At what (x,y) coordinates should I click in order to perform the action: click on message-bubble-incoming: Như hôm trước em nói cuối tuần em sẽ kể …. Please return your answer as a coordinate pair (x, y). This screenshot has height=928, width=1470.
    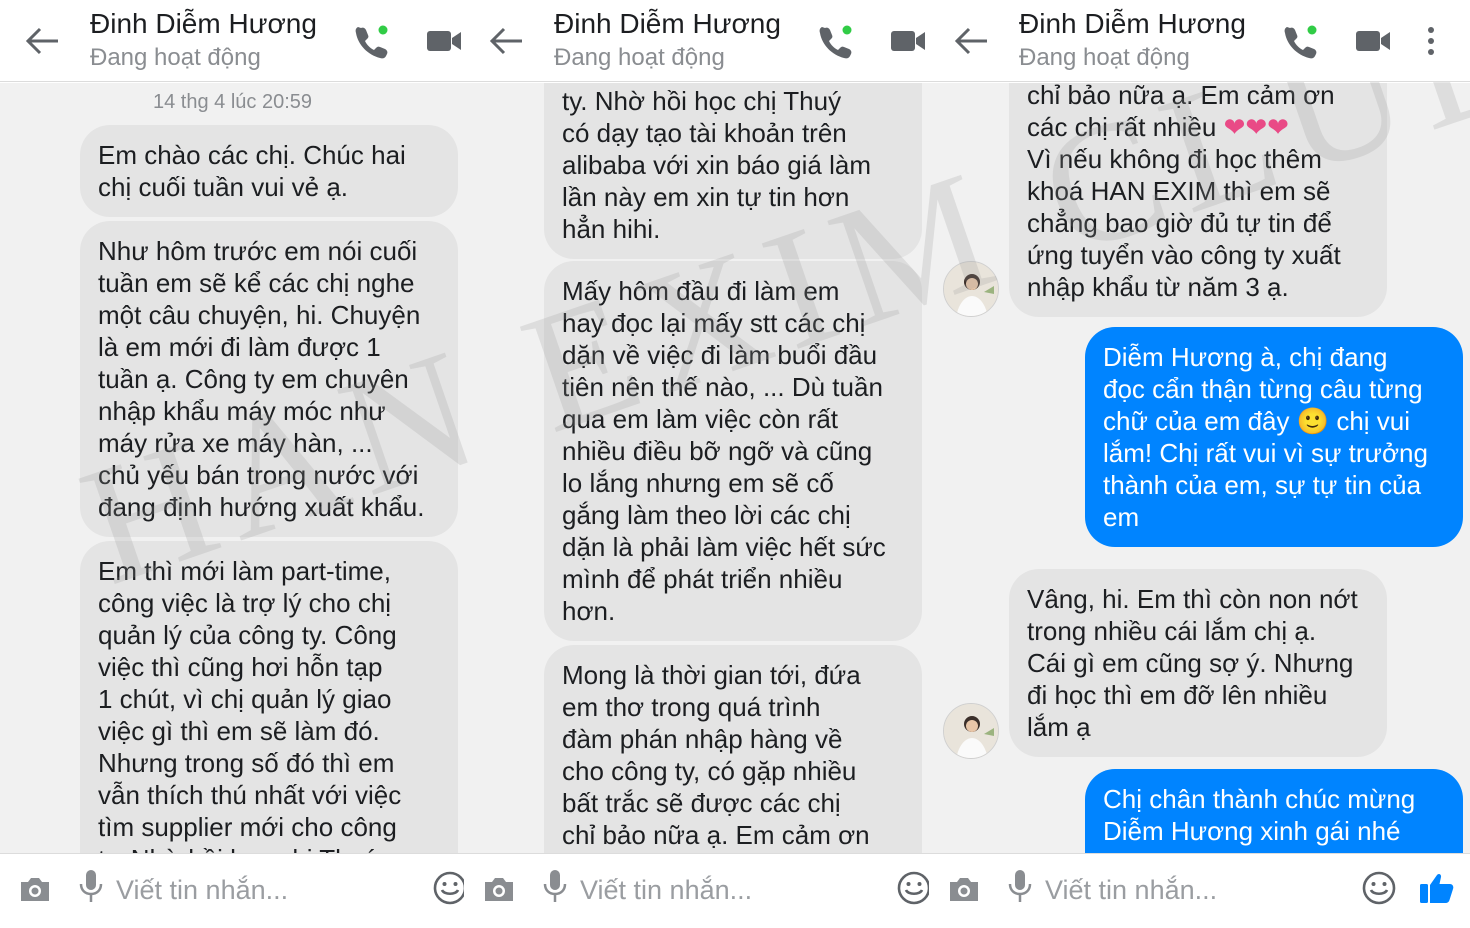
    Looking at the image, I should click on (269, 379).